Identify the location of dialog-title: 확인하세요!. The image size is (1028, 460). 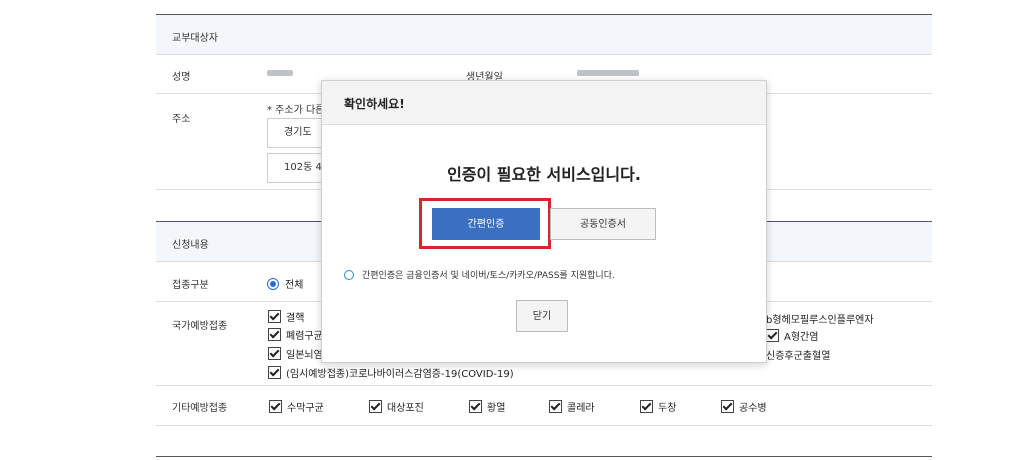
(374, 104).